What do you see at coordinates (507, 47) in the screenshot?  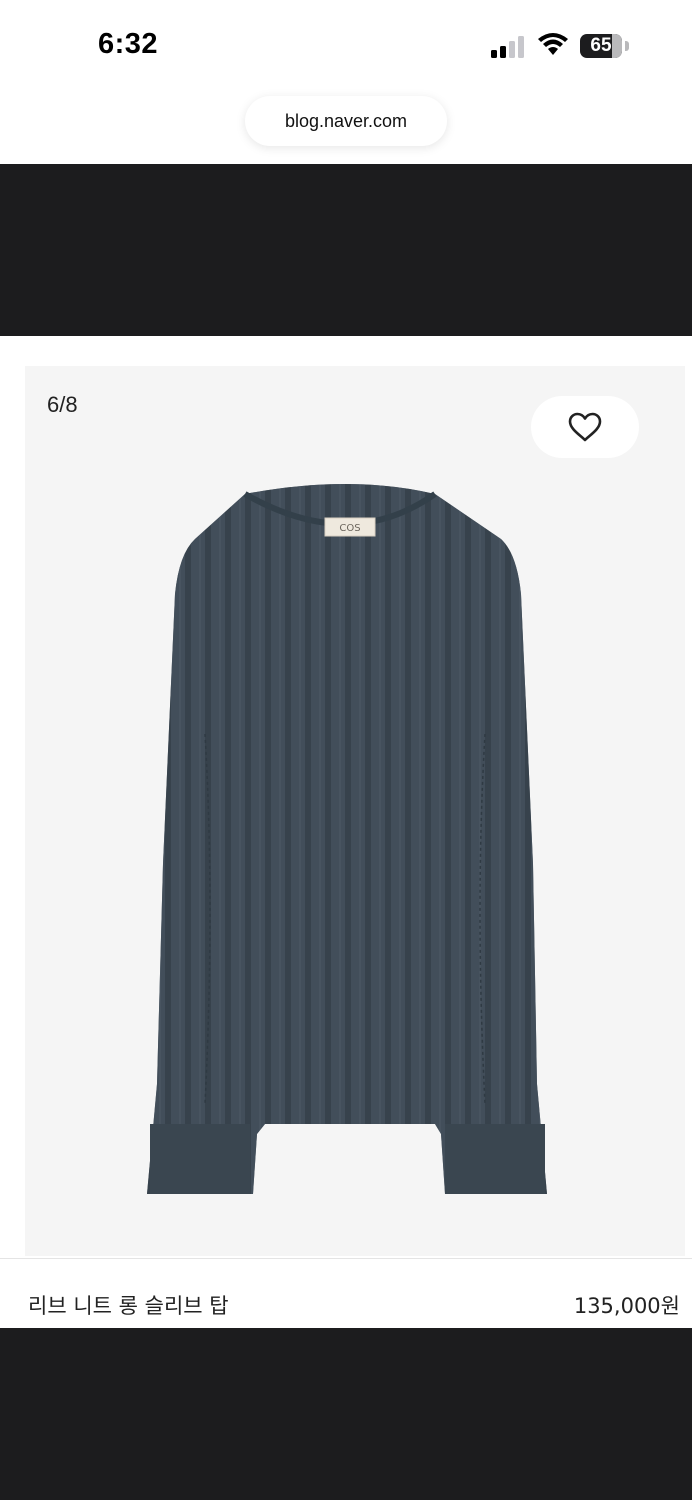 I see `cellular-signal-icon` at bounding box center [507, 47].